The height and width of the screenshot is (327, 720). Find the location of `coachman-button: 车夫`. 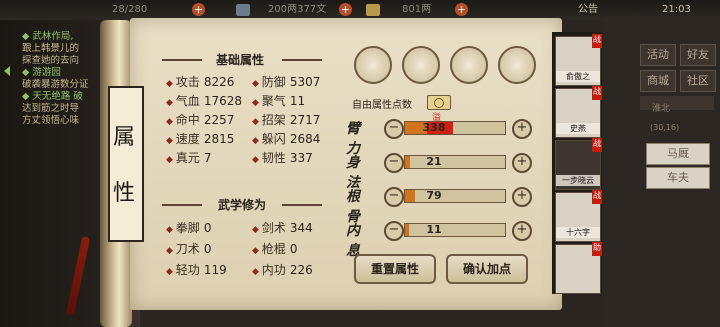

coachman-button: 车夫 is located at coordinates (678, 178).